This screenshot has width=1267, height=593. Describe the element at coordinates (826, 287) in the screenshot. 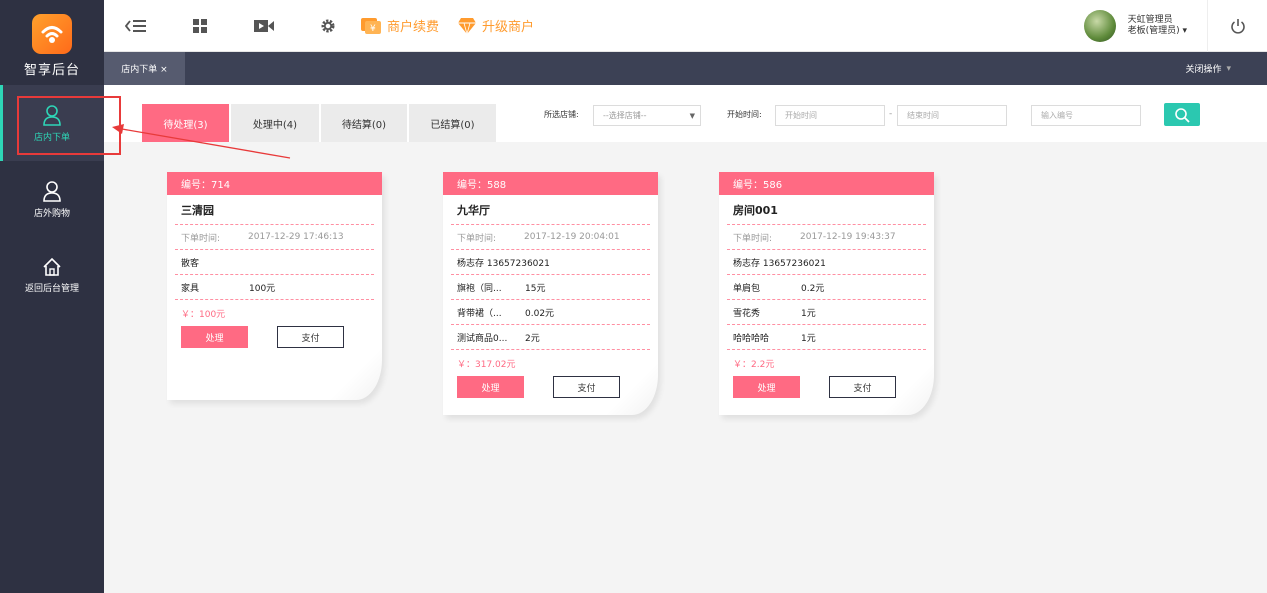

I see `order-item-row: 单肩包 0.2元` at that location.